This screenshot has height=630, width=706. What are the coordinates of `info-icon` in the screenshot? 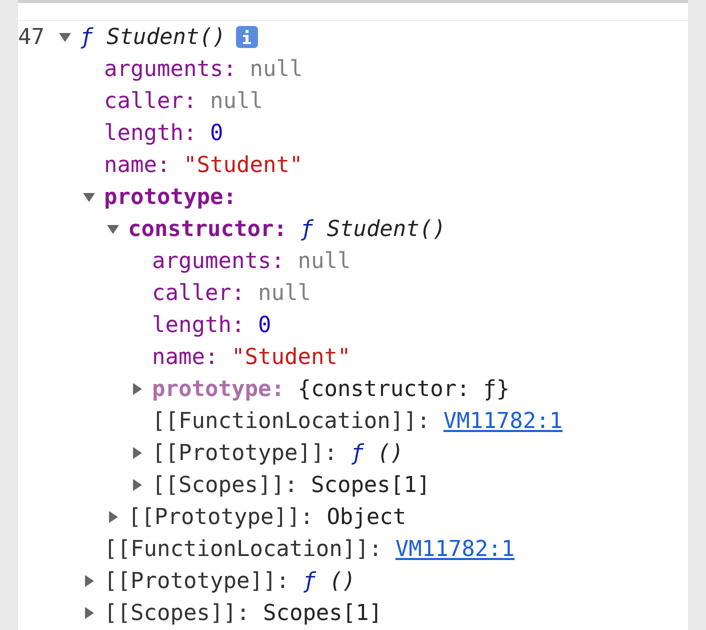 It's located at (247, 37).